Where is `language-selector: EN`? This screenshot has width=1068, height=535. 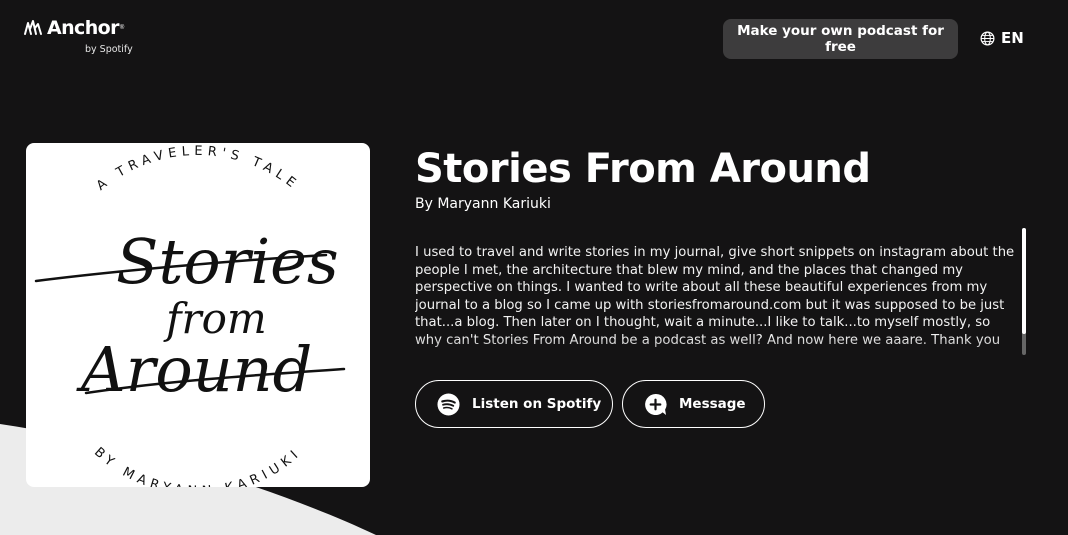
language-selector: EN is located at coordinates (1002, 38).